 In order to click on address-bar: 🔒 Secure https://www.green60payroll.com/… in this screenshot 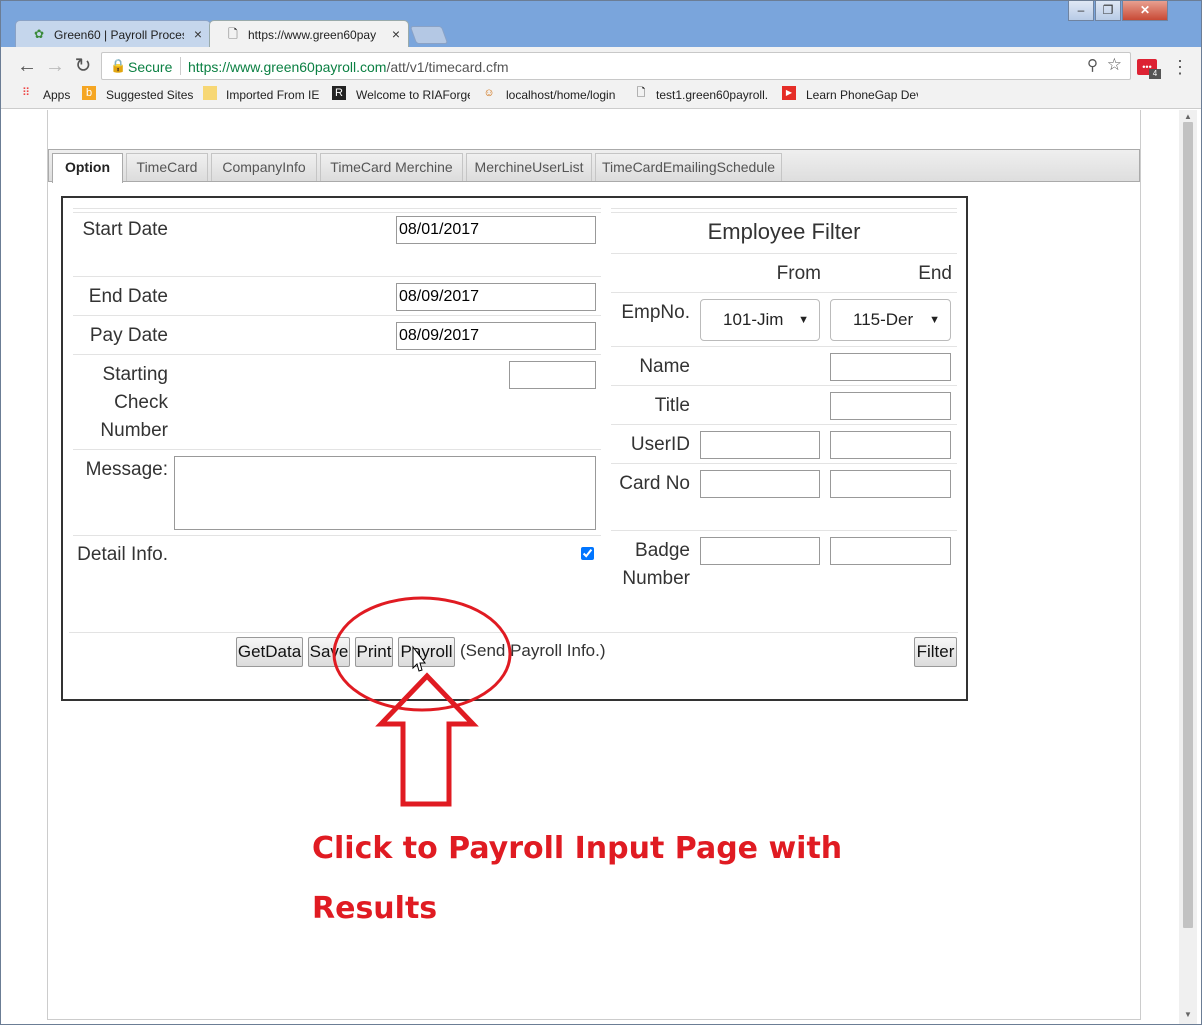, I will do `click(616, 66)`.